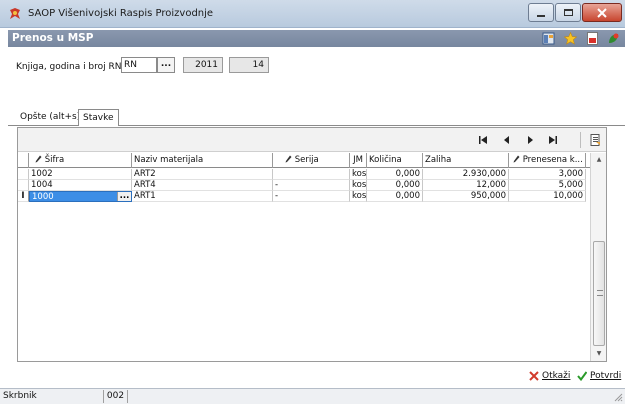 The width and height of the screenshot is (625, 404). I want to click on tab-general: Opšte (alt+s), so click(50, 117).